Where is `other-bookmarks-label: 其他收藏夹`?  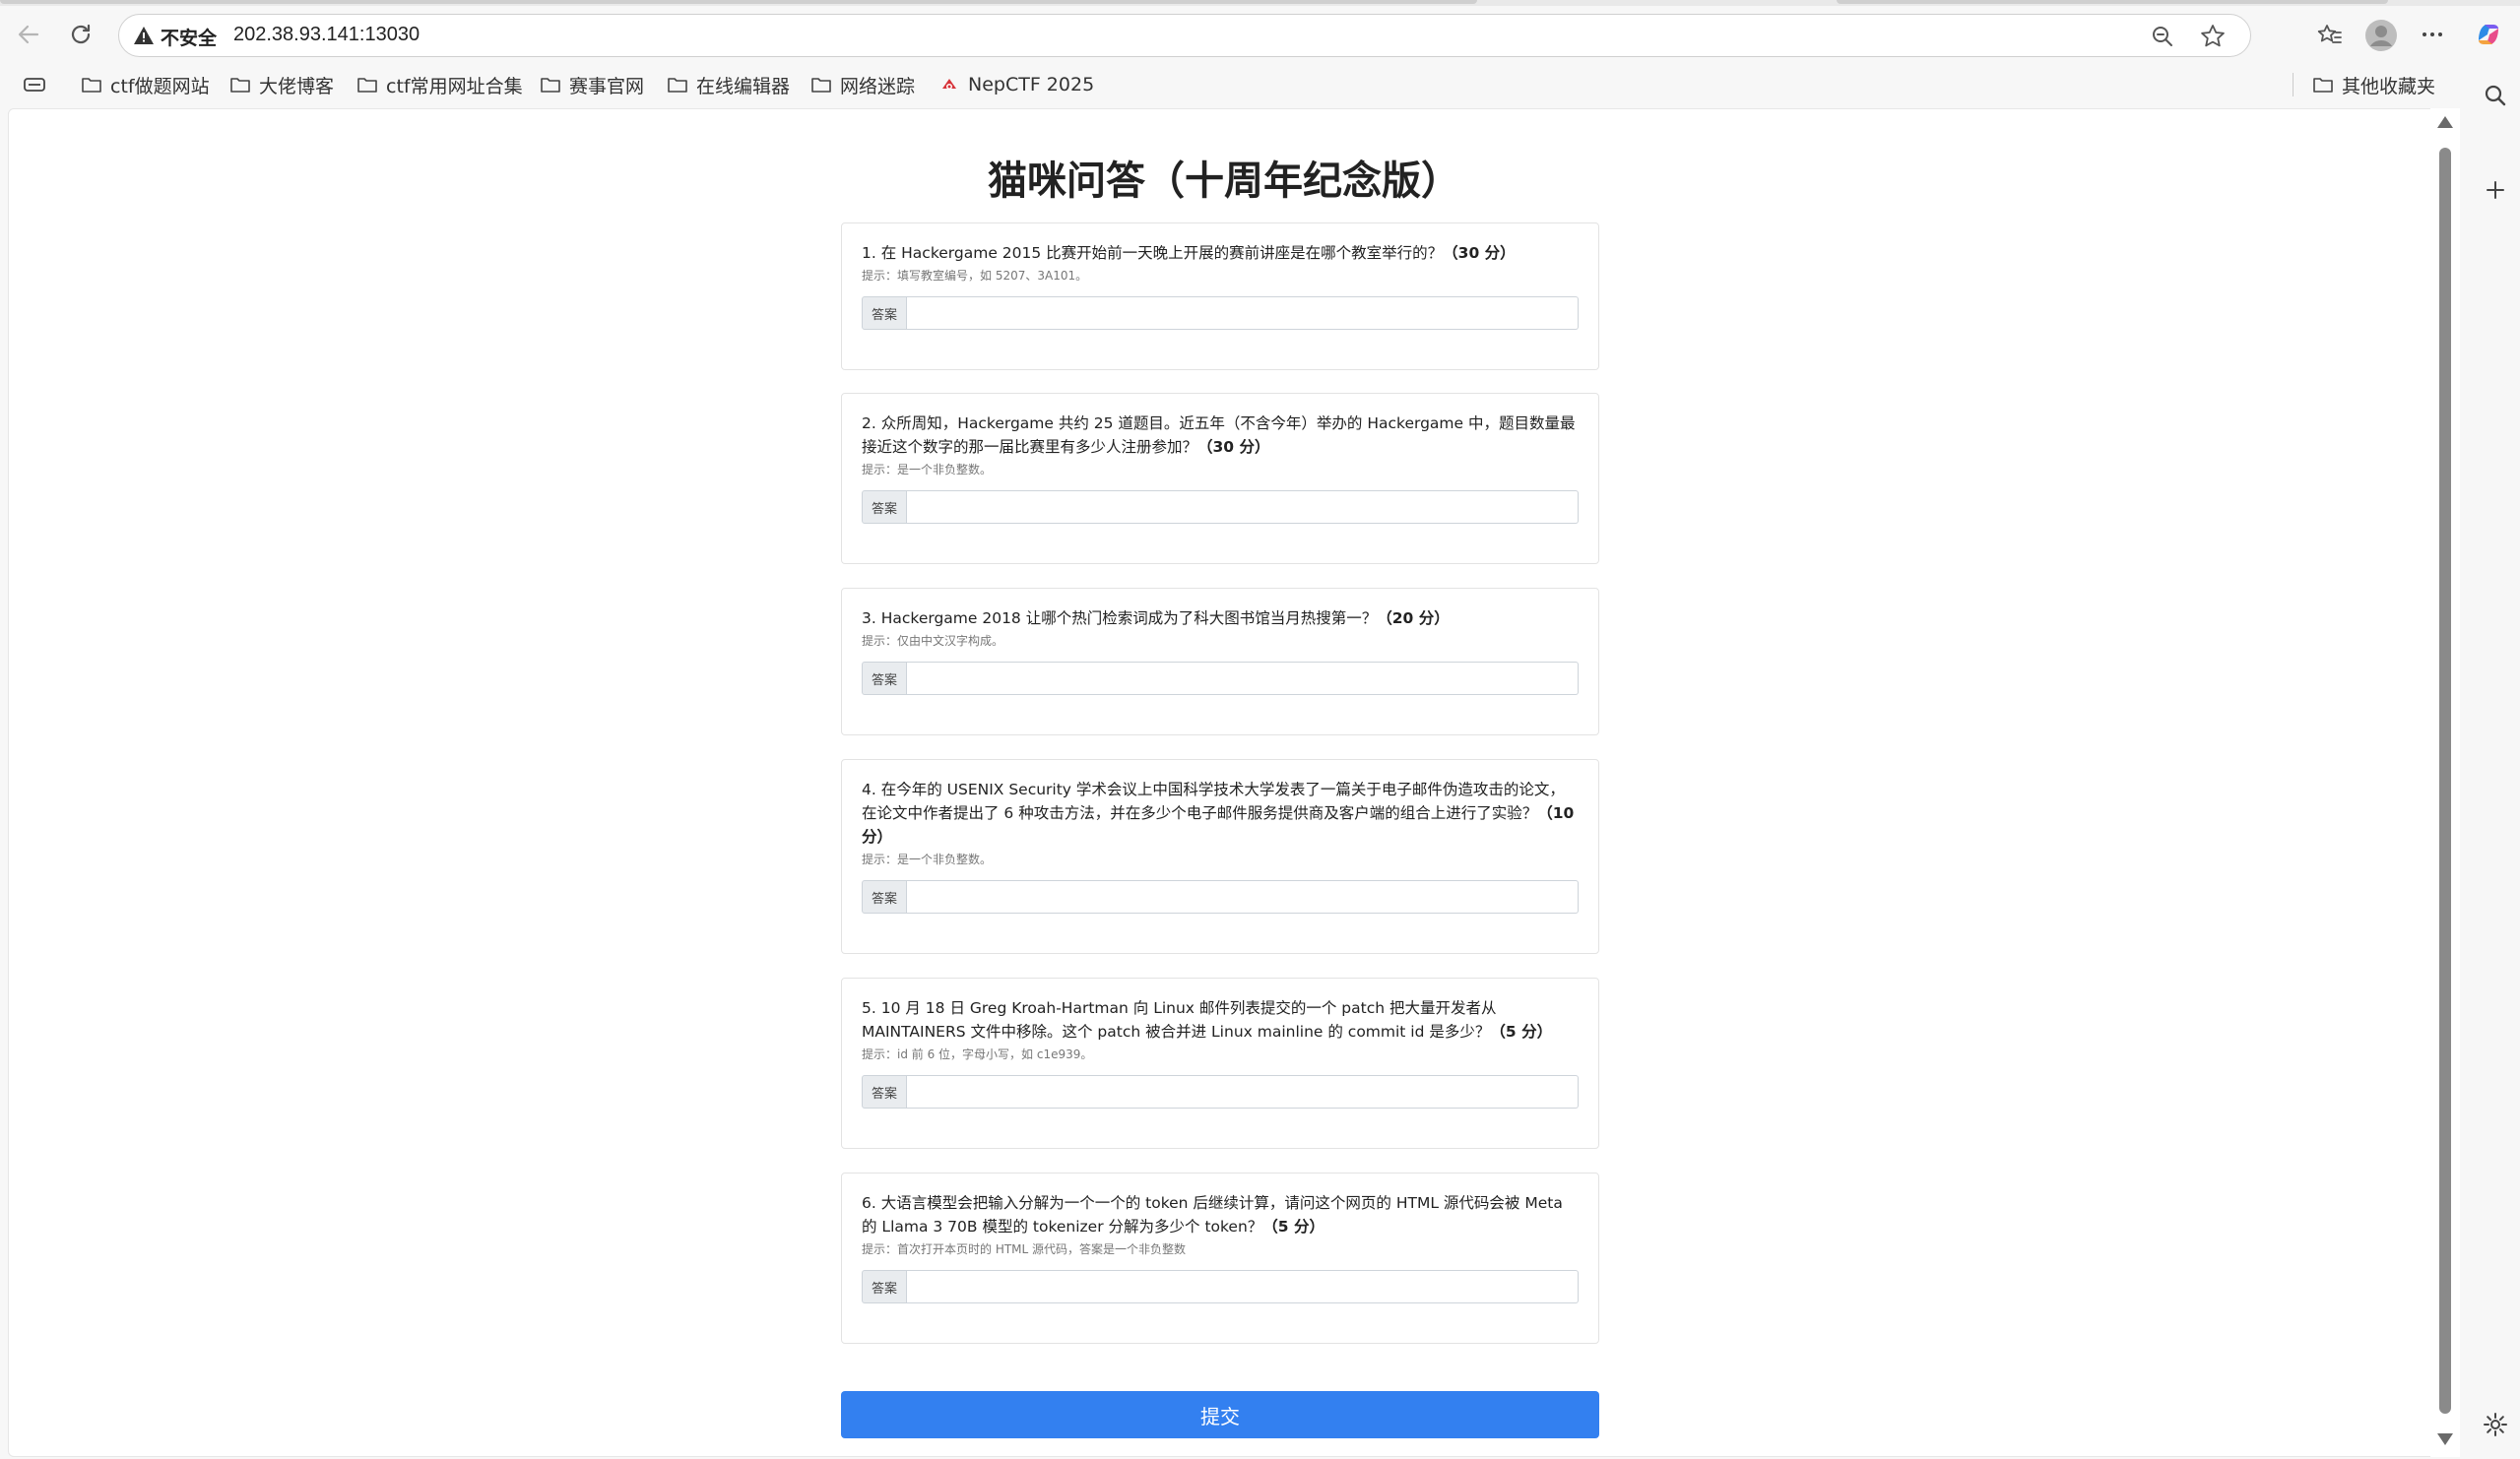 other-bookmarks-label: 其他收藏夹 is located at coordinates (2389, 86).